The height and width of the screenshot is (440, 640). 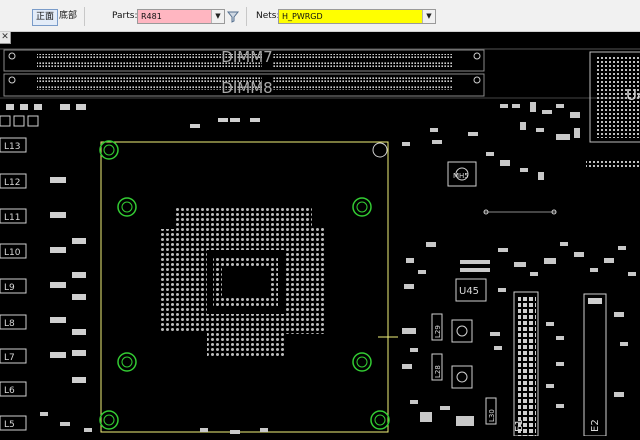 I want to click on nets-search-input: H_PWRGD ▼, so click(x=357, y=16).